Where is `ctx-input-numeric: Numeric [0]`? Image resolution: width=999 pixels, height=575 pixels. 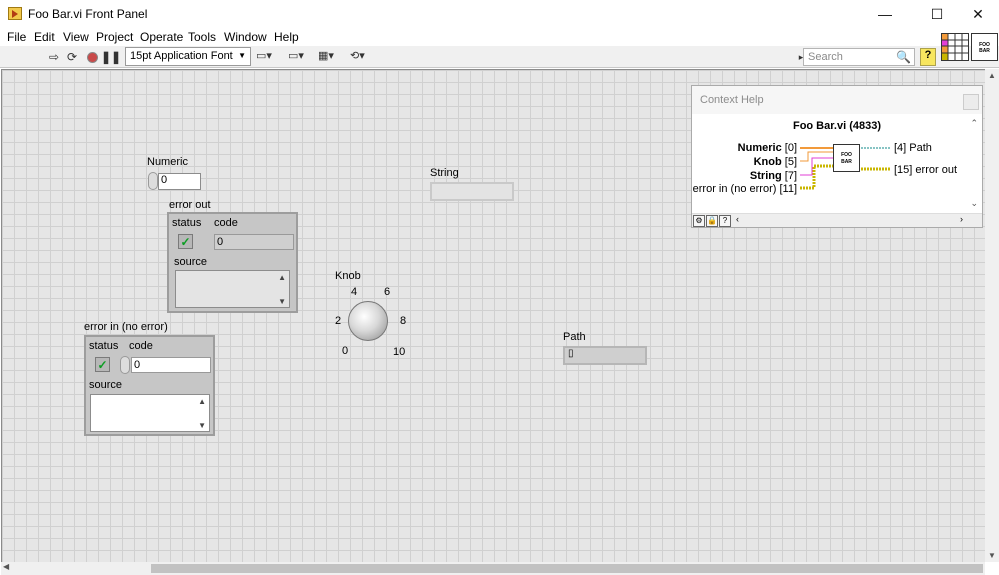 ctx-input-numeric: Numeric [0] is located at coordinates (767, 148).